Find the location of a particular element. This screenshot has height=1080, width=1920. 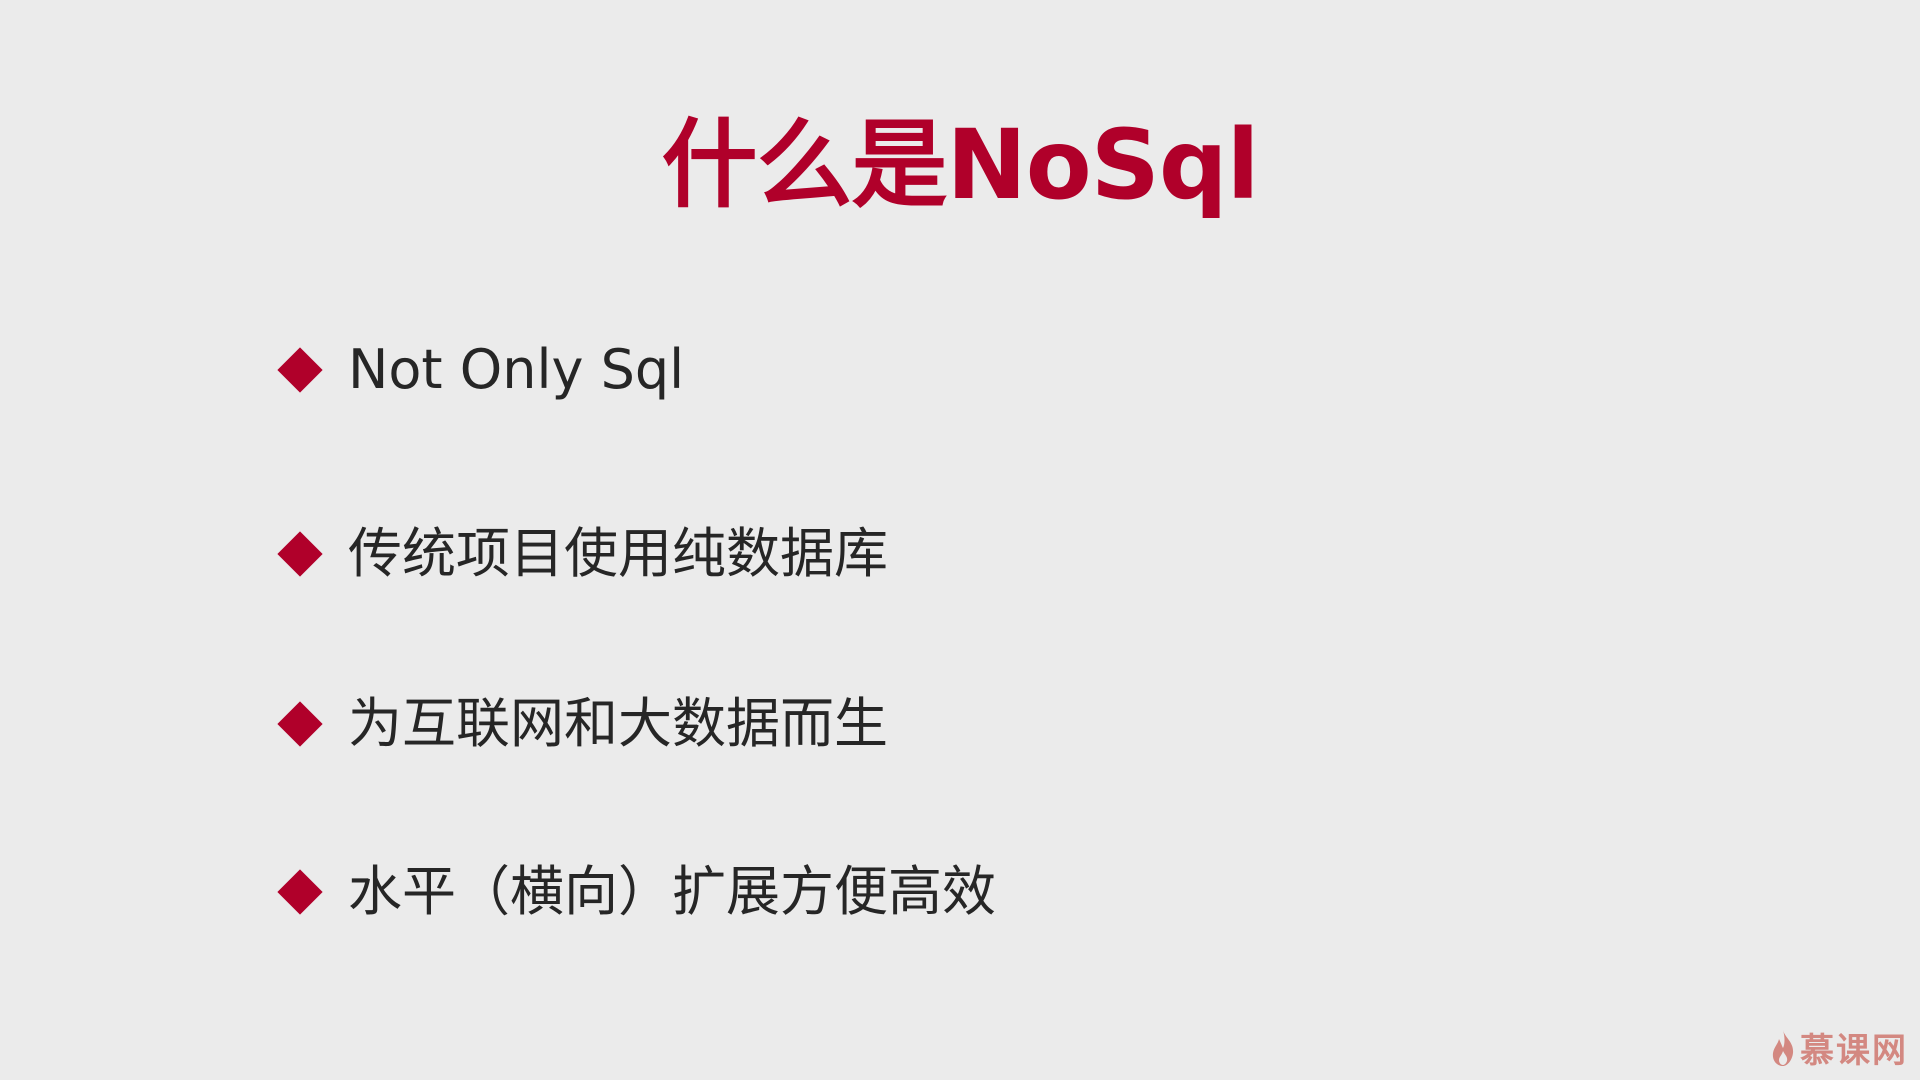

watermark-logo: 慕课网 is located at coordinates (1839, 1047).